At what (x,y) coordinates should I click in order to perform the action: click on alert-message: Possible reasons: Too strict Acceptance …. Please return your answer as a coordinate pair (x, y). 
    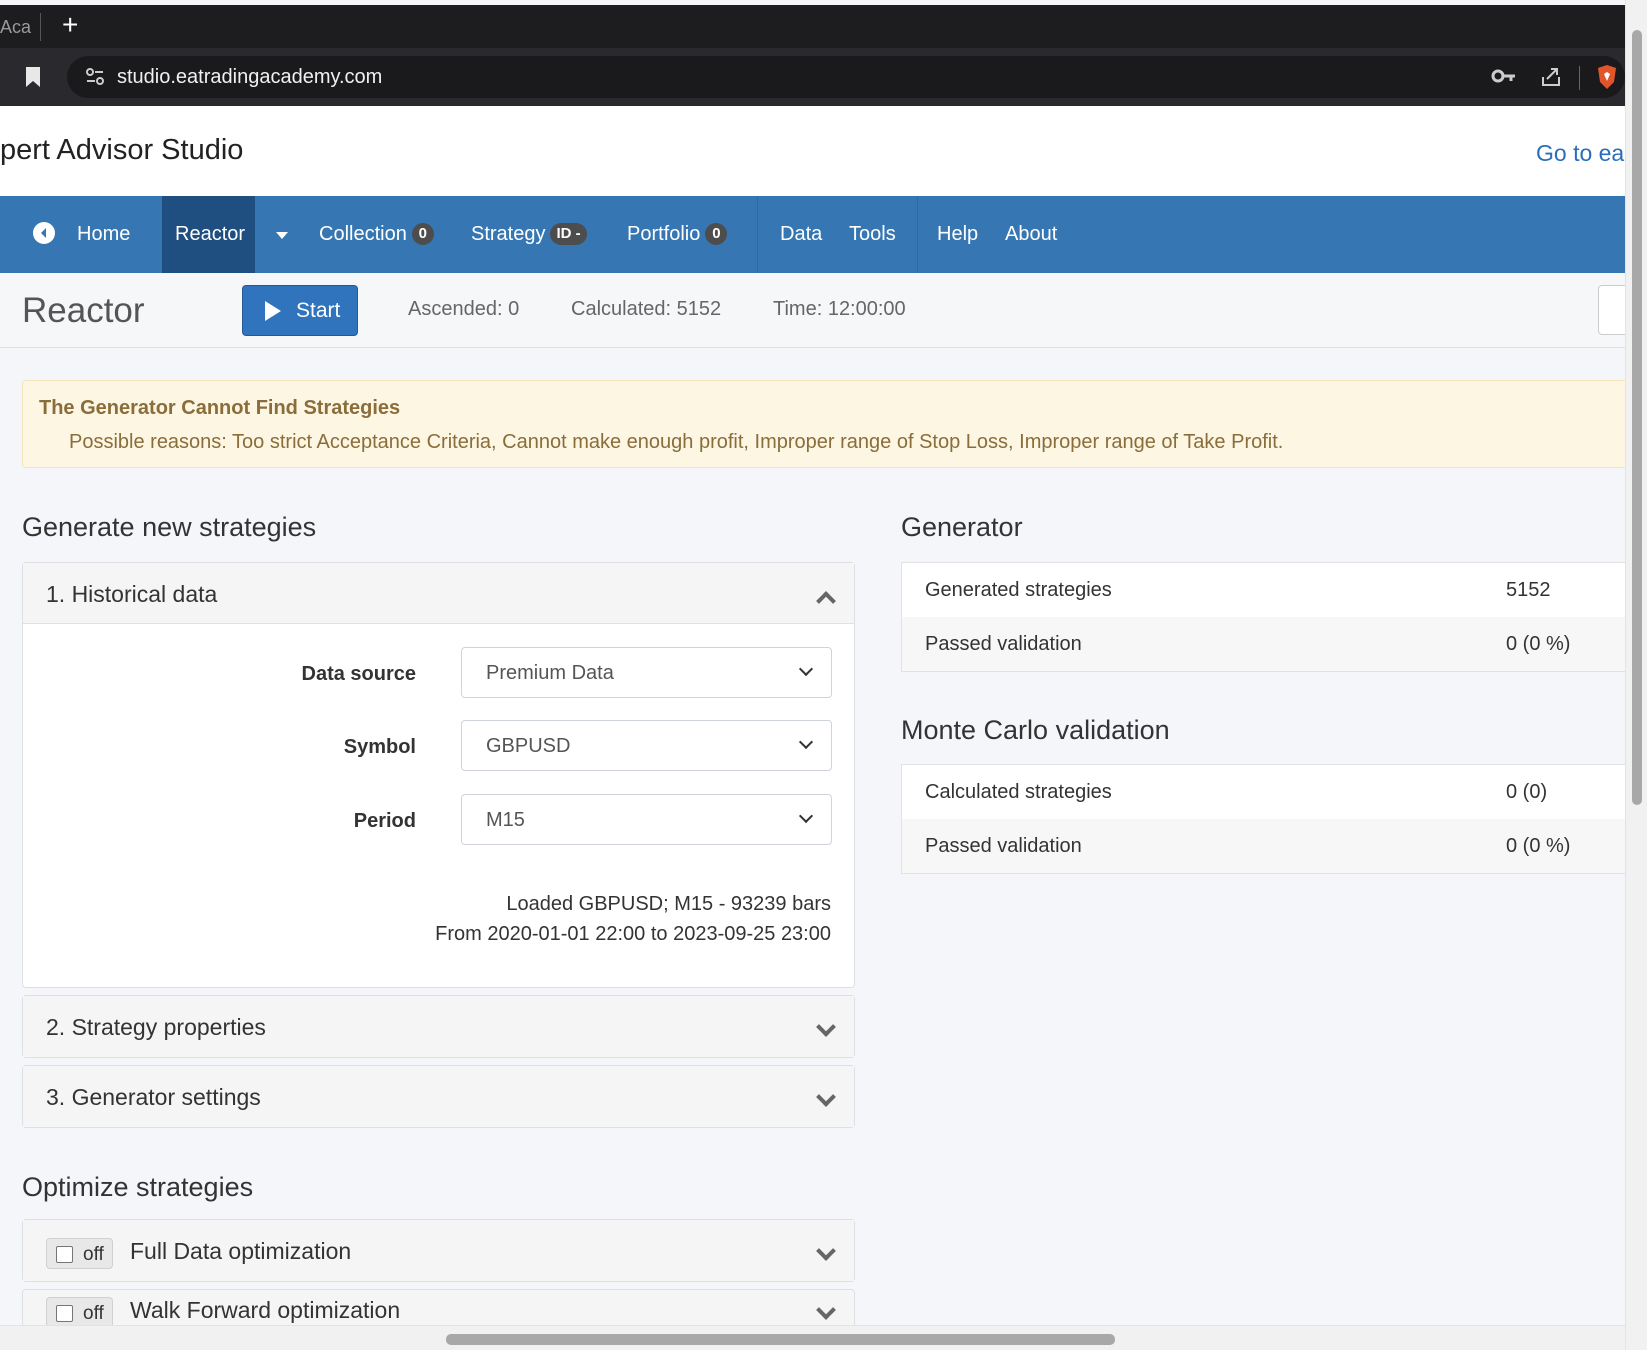
    Looking at the image, I should click on (676, 442).